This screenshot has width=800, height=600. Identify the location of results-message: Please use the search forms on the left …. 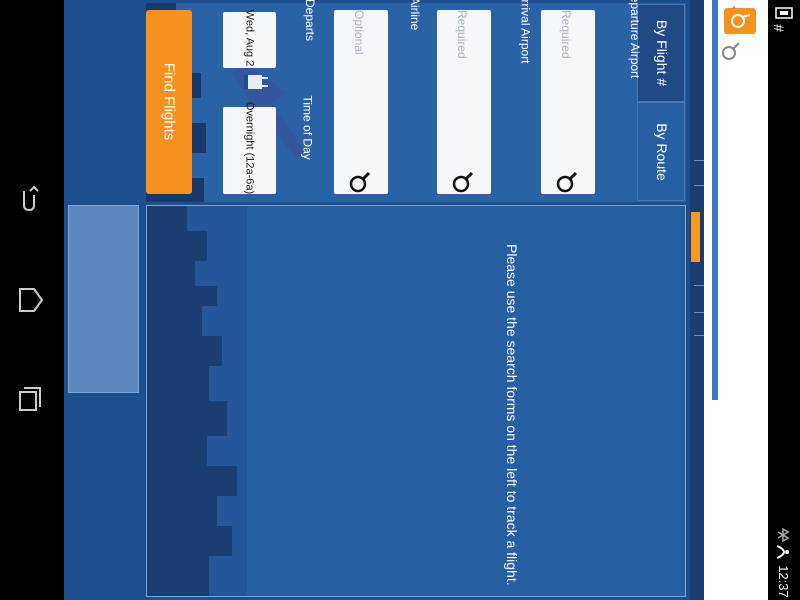
(512, 415).